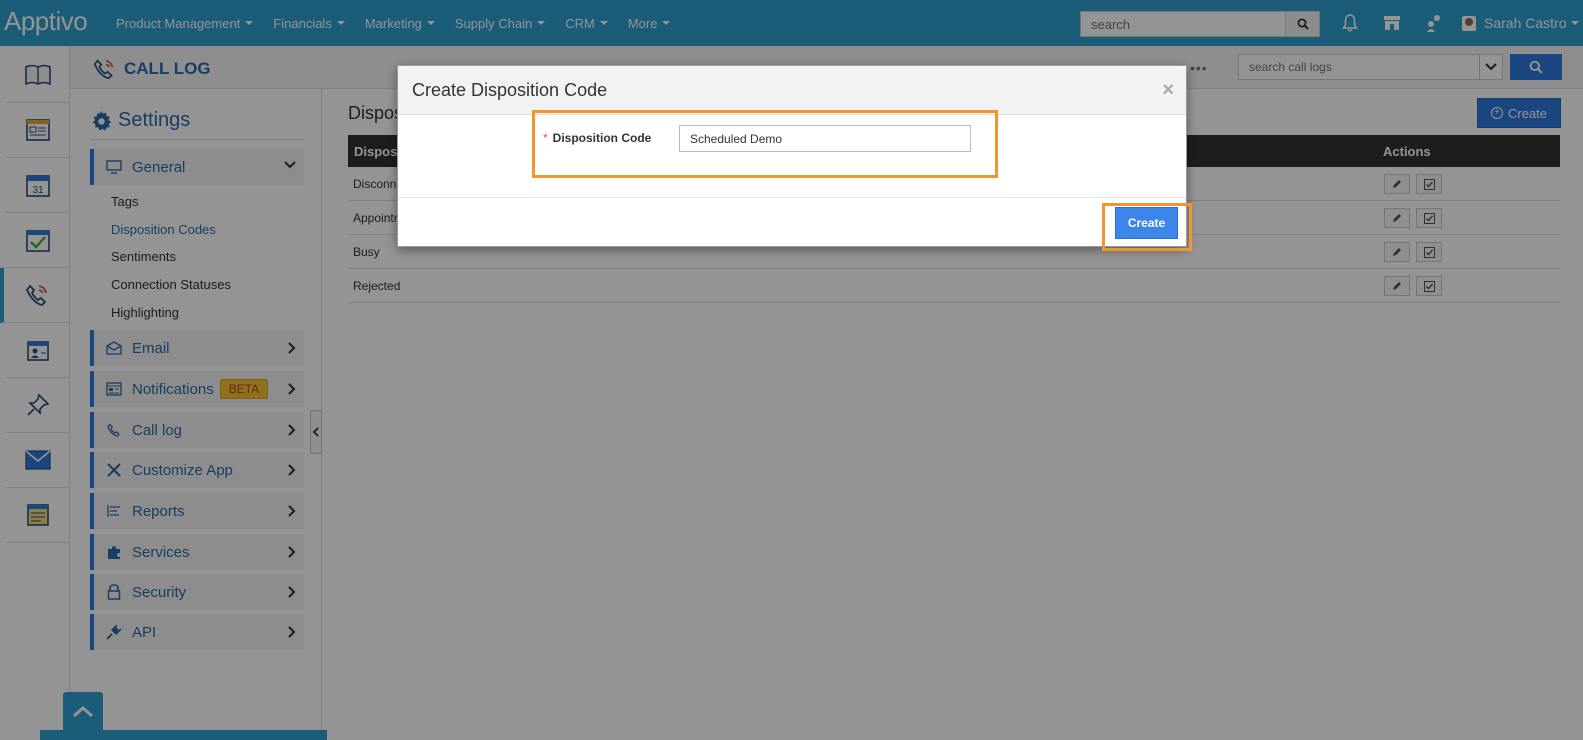 Image resolution: width=1583 pixels, height=740 pixels. I want to click on modal-title: Create Disposition Code, so click(510, 90).